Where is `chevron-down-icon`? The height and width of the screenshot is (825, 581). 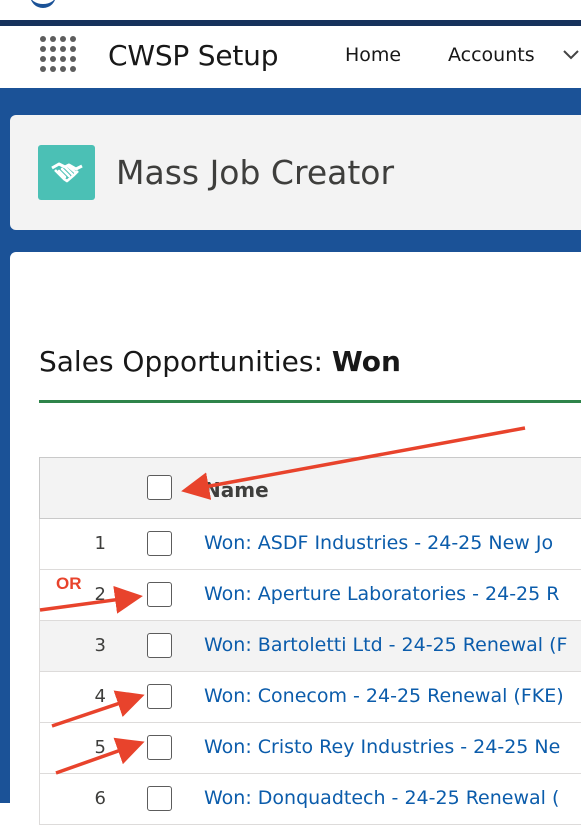
chevron-down-icon is located at coordinates (571, 55).